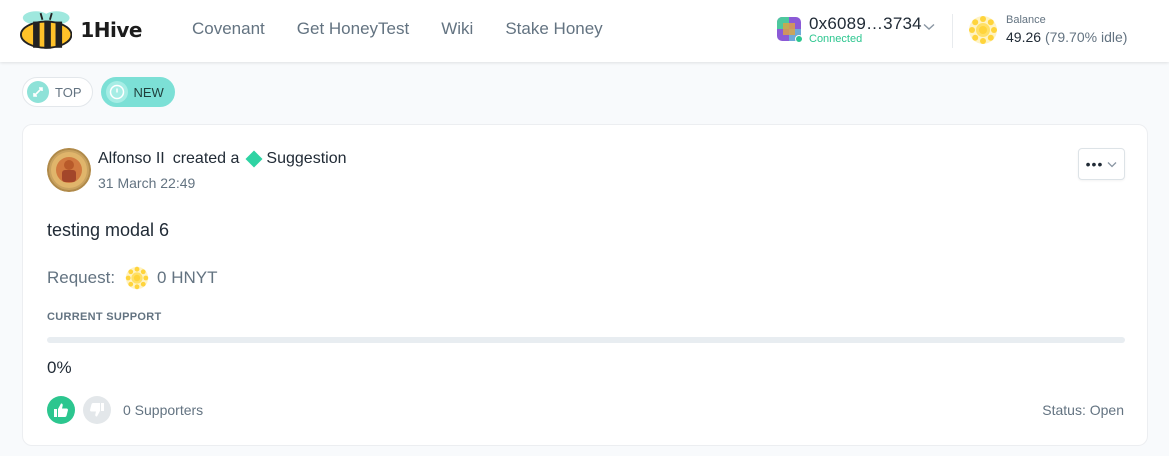 This screenshot has height=456, width=1169. Describe the element at coordinates (1094, 164) in the screenshot. I see `more-icon: •••` at that location.